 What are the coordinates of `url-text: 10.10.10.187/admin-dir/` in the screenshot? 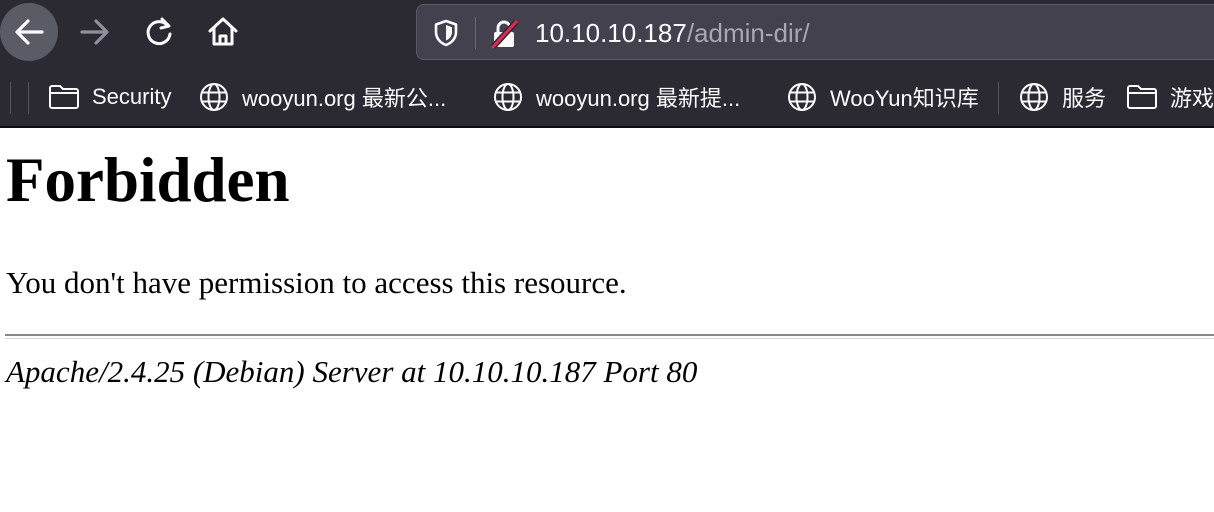 It's located at (672, 33).